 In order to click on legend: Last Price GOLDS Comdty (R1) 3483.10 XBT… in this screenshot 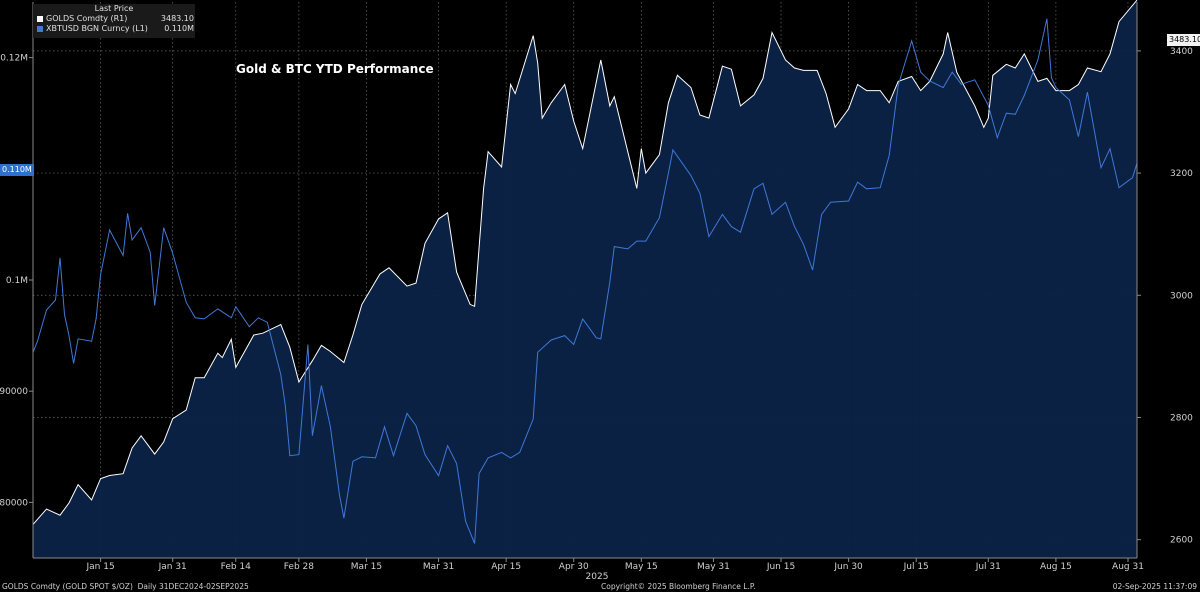, I will do `click(114, 21)`.